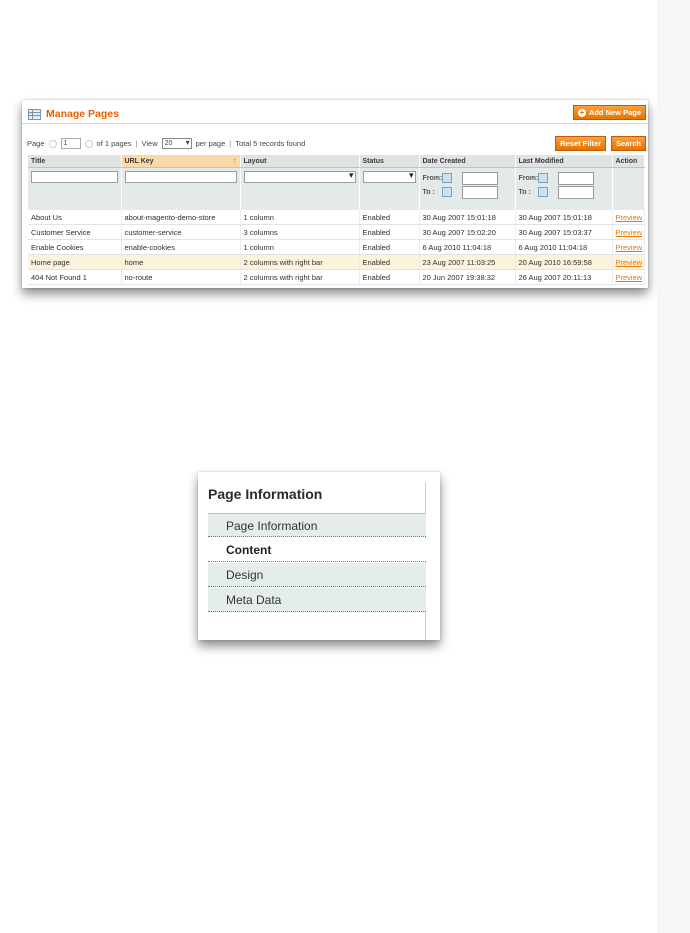 This screenshot has width=690, height=933. What do you see at coordinates (317, 600) in the screenshot?
I see `tab-meta-data: Meta Data` at bounding box center [317, 600].